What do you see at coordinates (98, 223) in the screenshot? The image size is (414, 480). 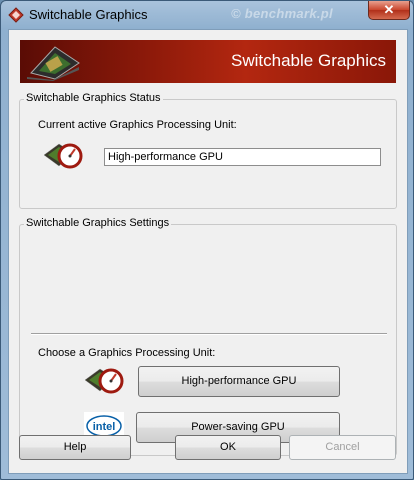 I see `settings-group-label: Switchable Graphics Settings` at bounding box center [98, 223].